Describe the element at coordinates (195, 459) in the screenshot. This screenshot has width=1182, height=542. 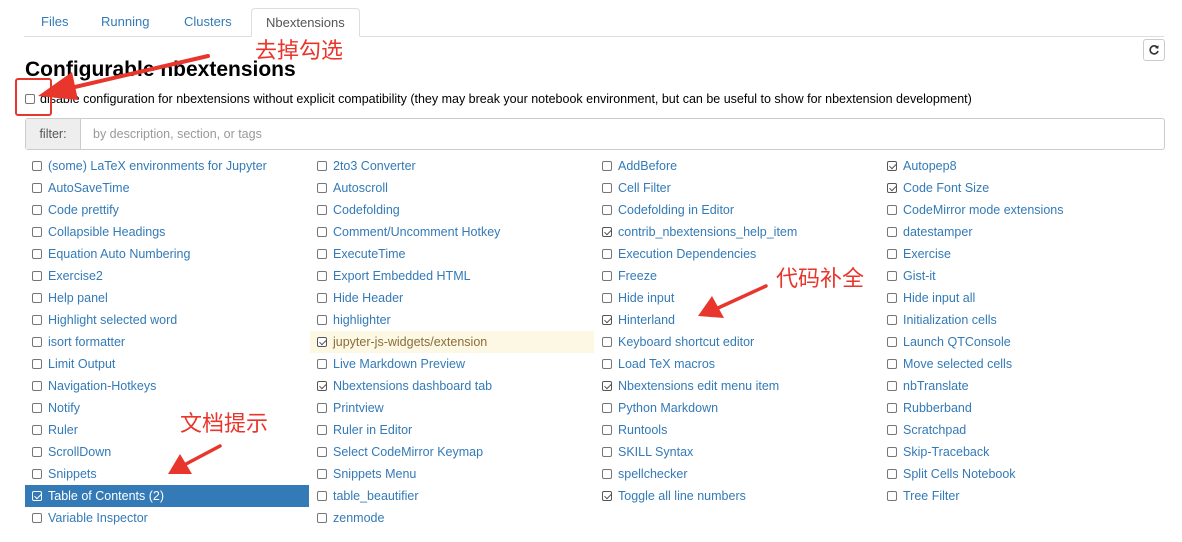
I see `annotation-arrow-doc-hint` at that location.